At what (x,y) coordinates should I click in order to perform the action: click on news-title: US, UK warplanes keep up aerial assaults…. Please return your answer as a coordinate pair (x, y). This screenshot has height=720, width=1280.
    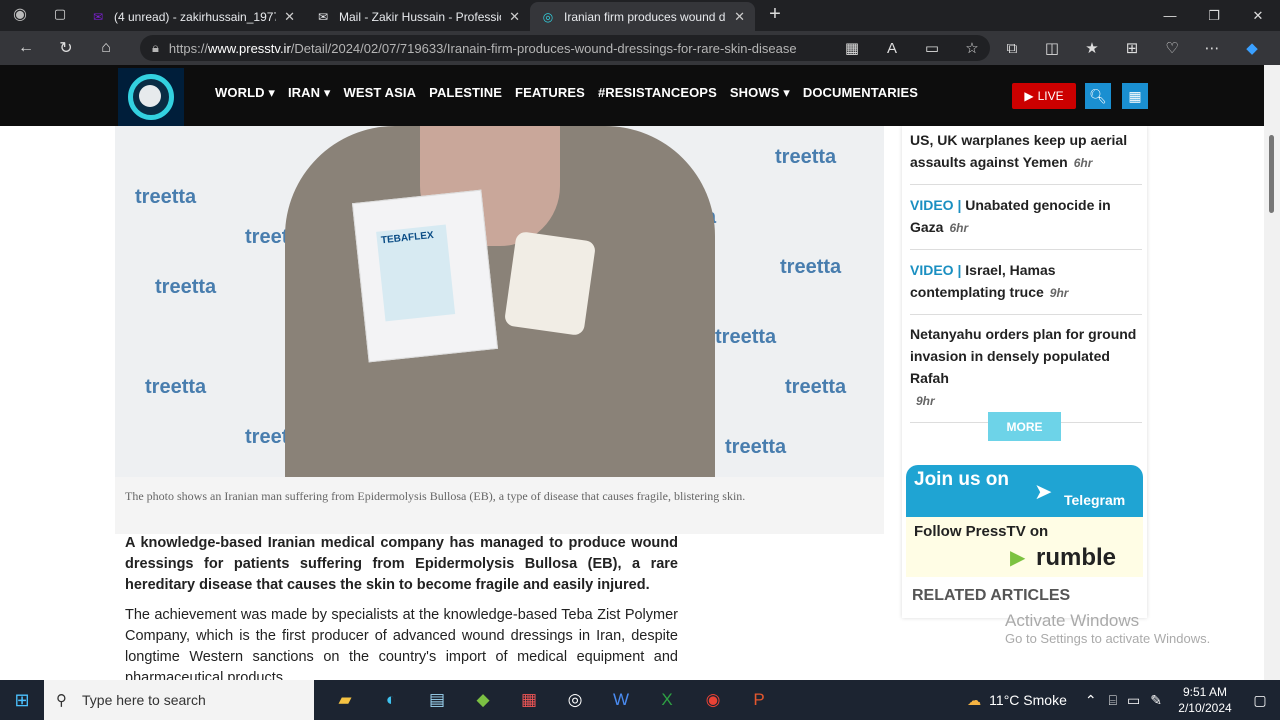
    Looking at the image, I should click on (1018, 151).